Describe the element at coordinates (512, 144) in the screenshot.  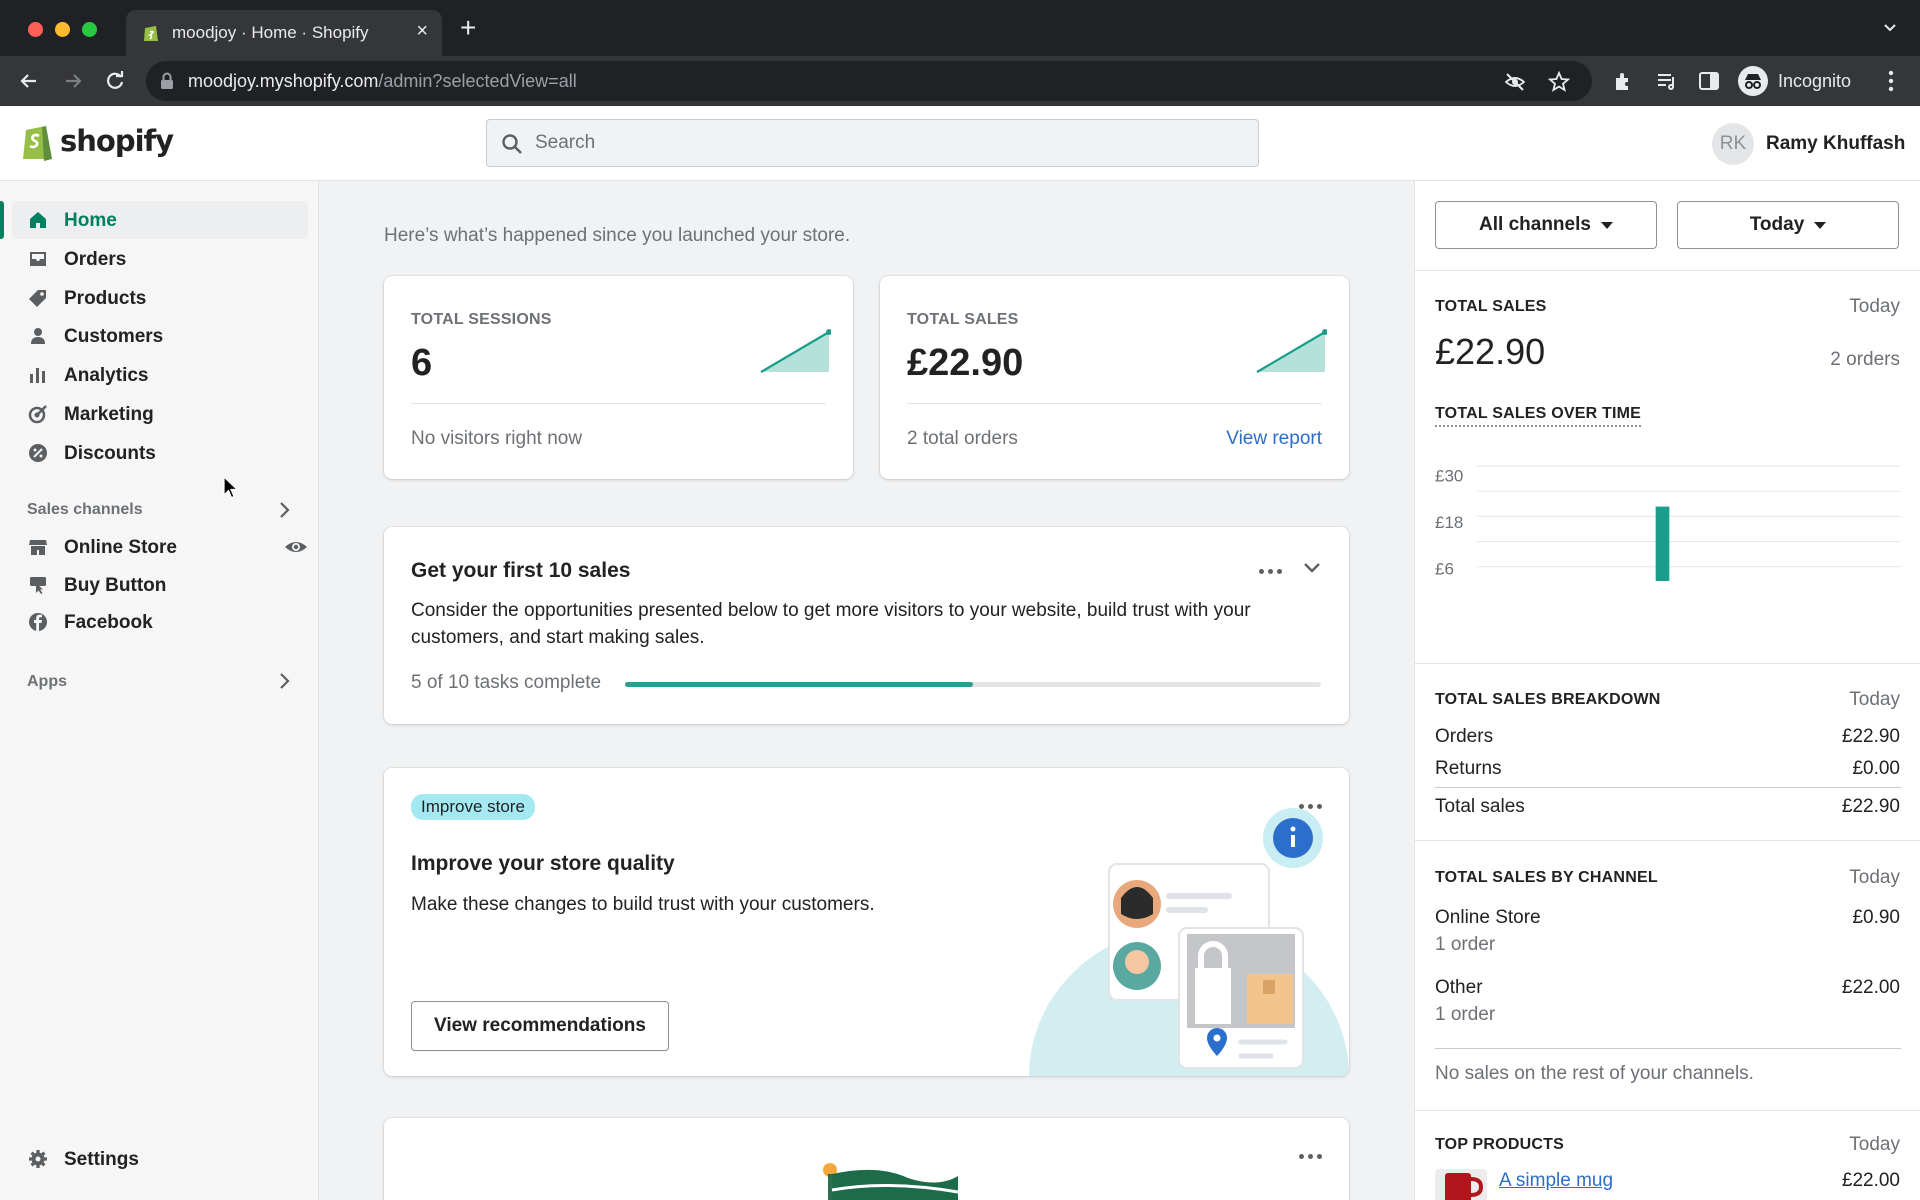
I see `search-icon` at that location.